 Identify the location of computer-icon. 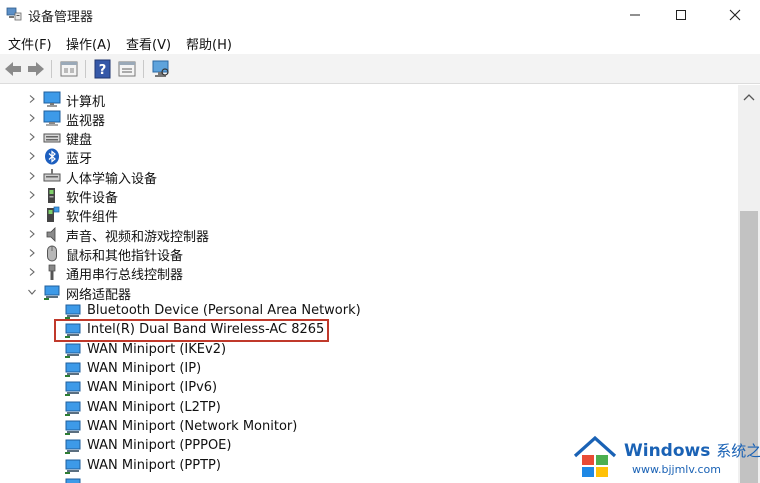
(52, 99).